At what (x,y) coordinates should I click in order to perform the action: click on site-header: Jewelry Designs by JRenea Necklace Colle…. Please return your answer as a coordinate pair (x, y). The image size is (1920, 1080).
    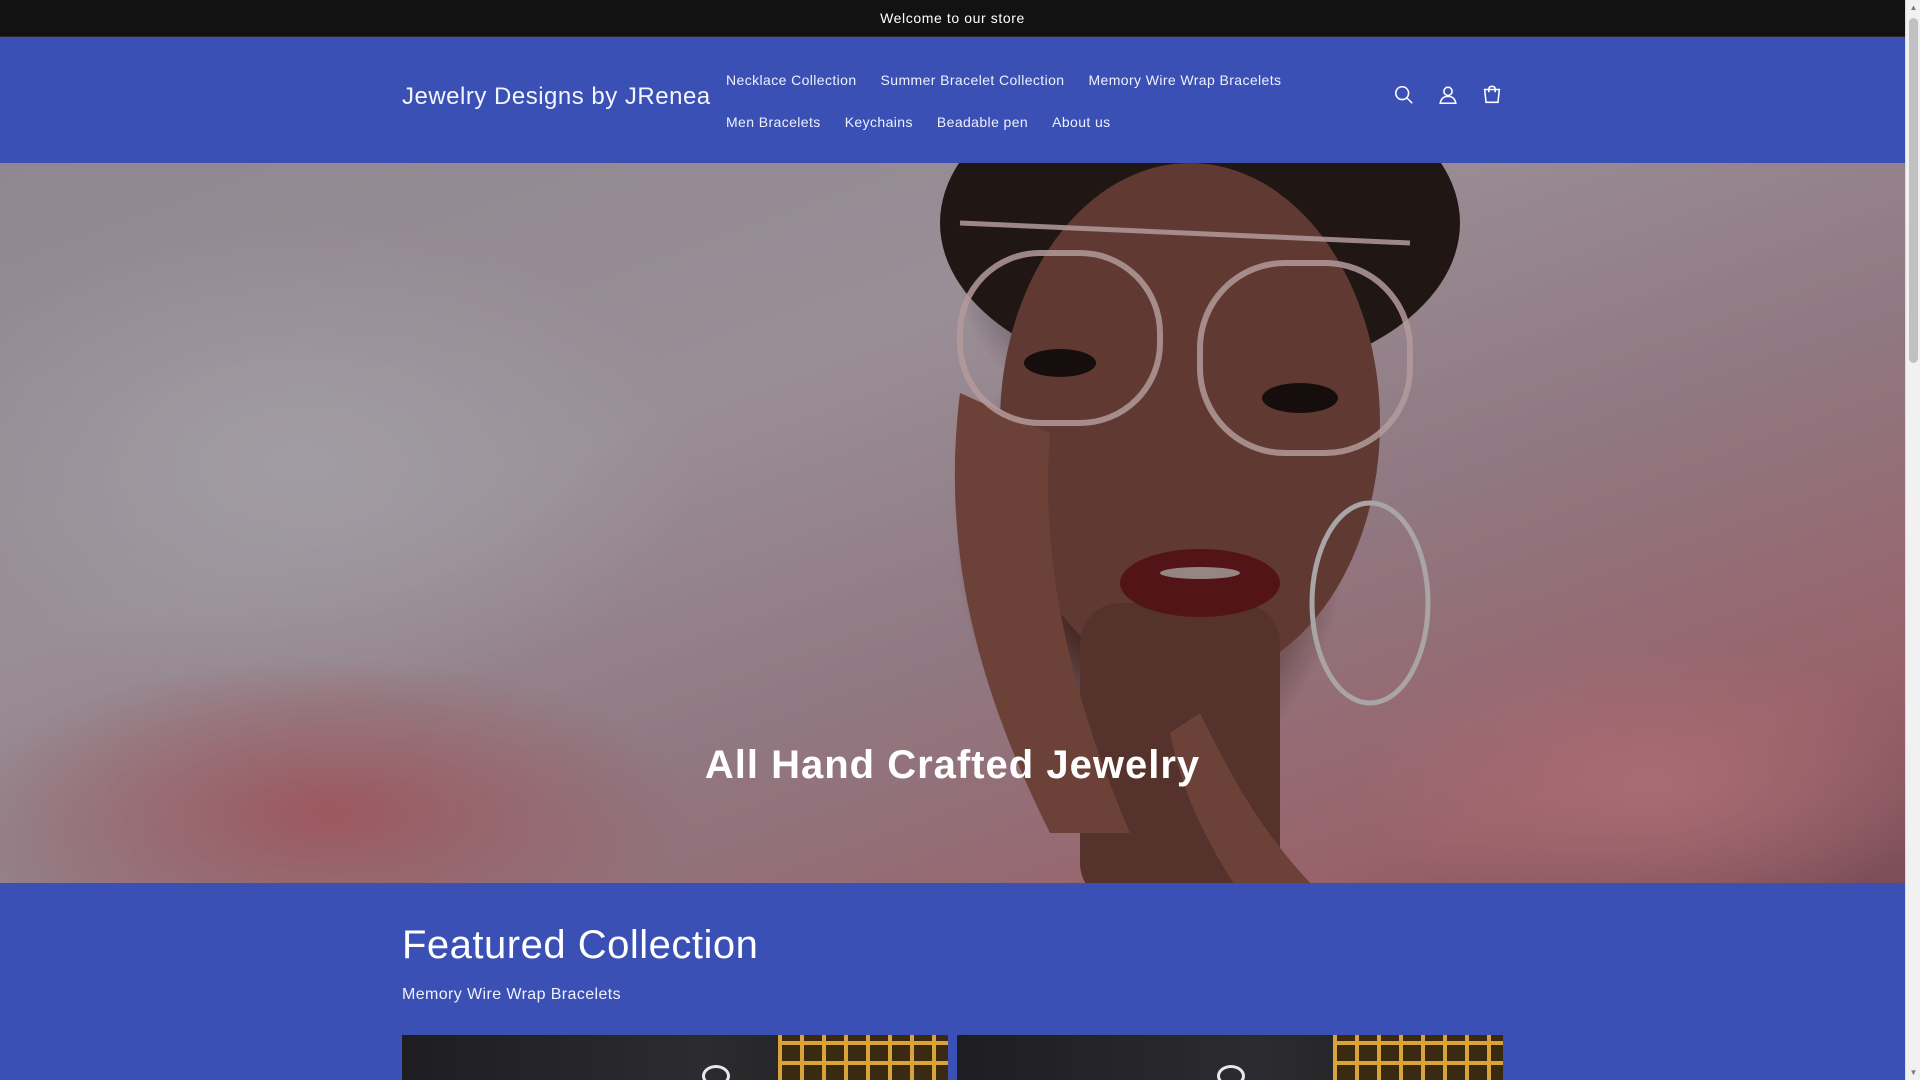
    Looking at the image, I should click on (952, 100).